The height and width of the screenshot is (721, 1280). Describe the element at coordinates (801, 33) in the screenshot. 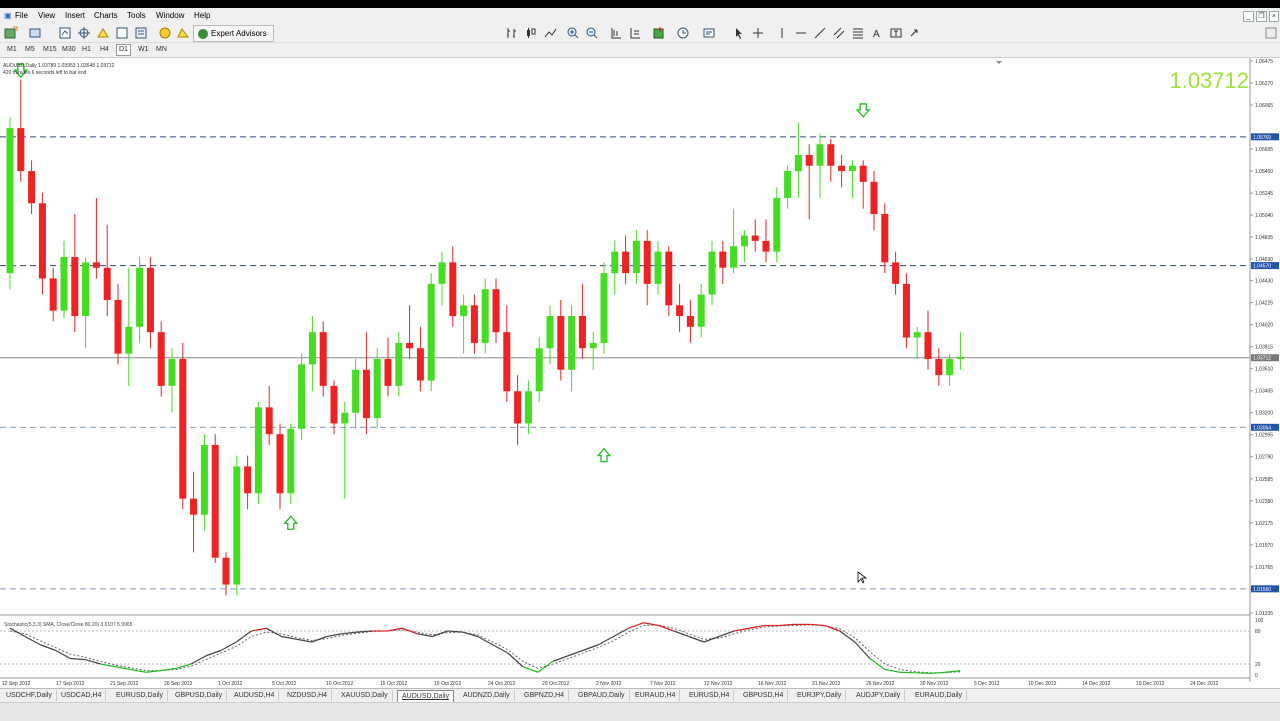

I see `horizontal-line-icon` at that location.